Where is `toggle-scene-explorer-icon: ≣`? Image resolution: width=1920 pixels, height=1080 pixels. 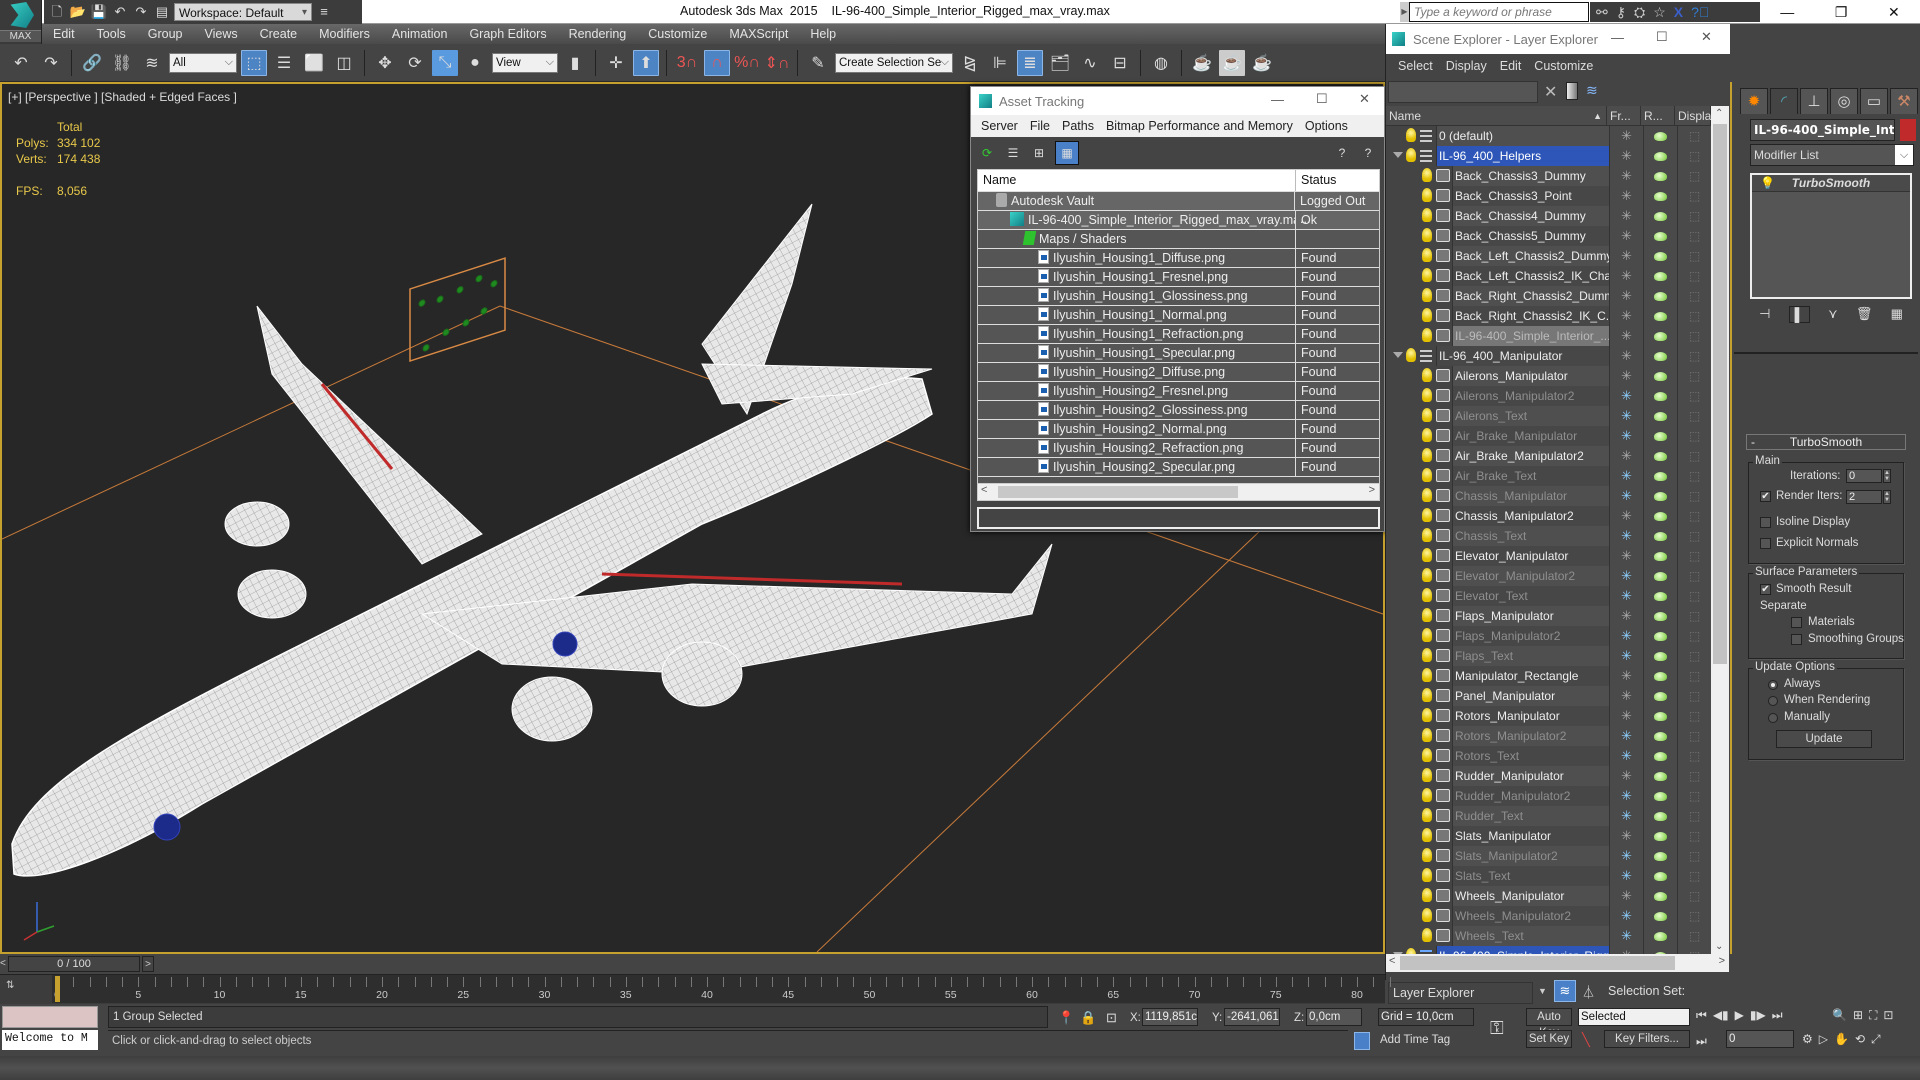
toggle-scene-explorer-icon: ≣ is located at coordinates (1030, 62).